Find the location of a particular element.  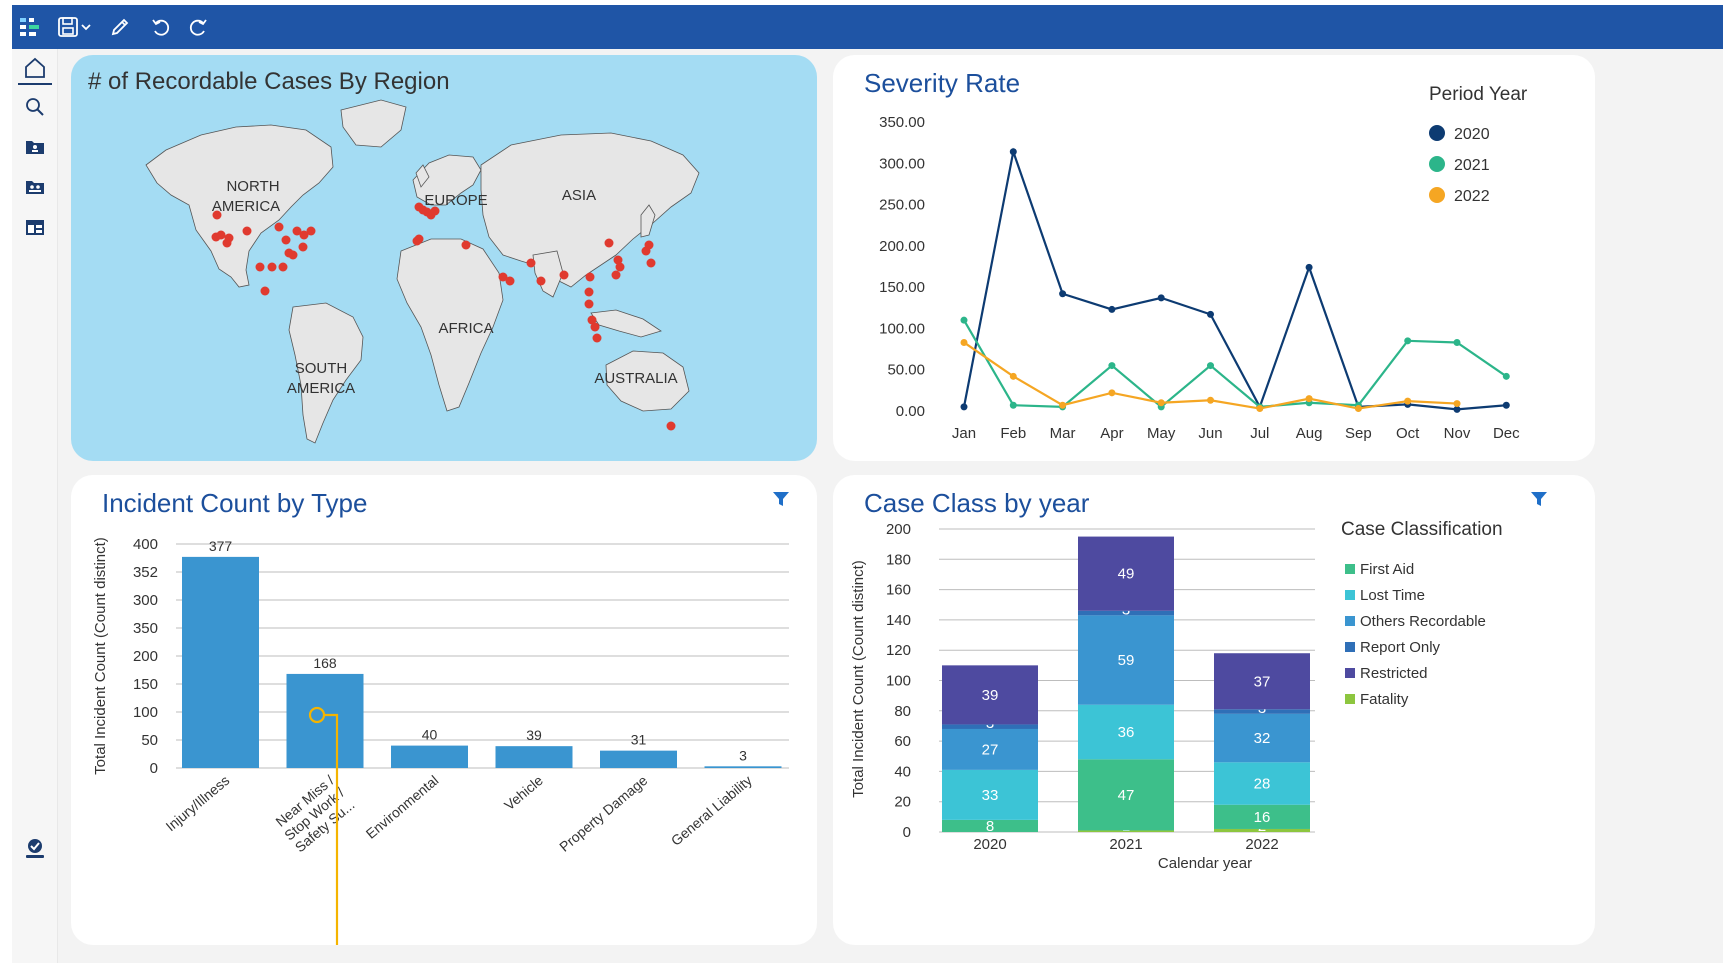

legend-label: Report Only is located at coordinates (1400, 647).